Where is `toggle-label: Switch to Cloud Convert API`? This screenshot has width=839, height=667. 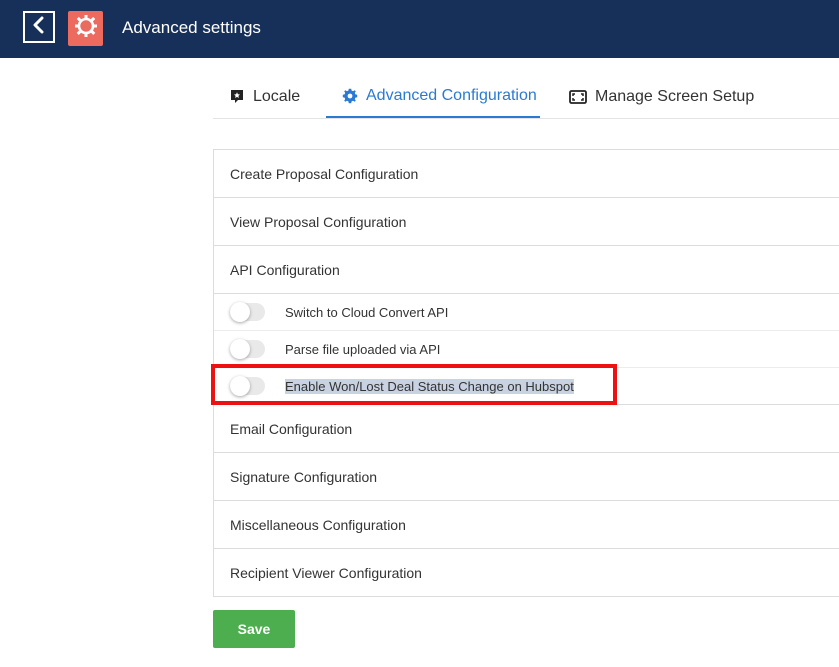 toggle-label: Switch to Cloud Convert API is located at coordinates (367, 312).